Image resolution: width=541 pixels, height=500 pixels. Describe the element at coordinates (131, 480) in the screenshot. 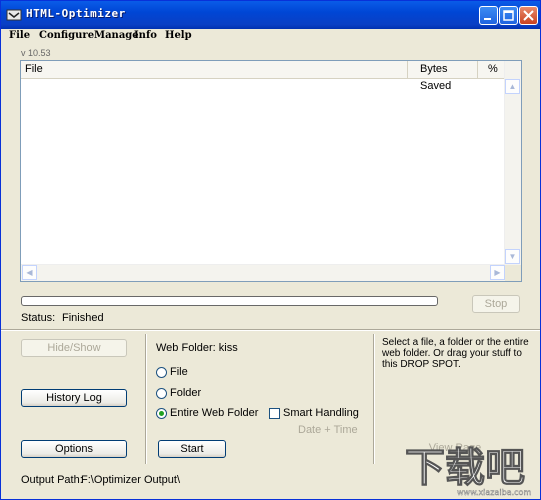

I see `output-path-value: F:\Optimizer Output\` at that location.